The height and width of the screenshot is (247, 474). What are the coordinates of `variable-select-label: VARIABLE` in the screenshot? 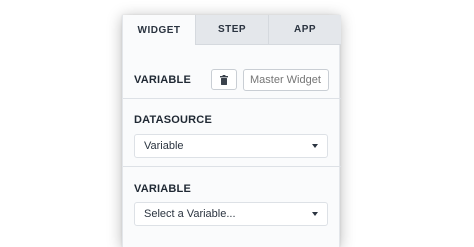 It's located at (163, 189).